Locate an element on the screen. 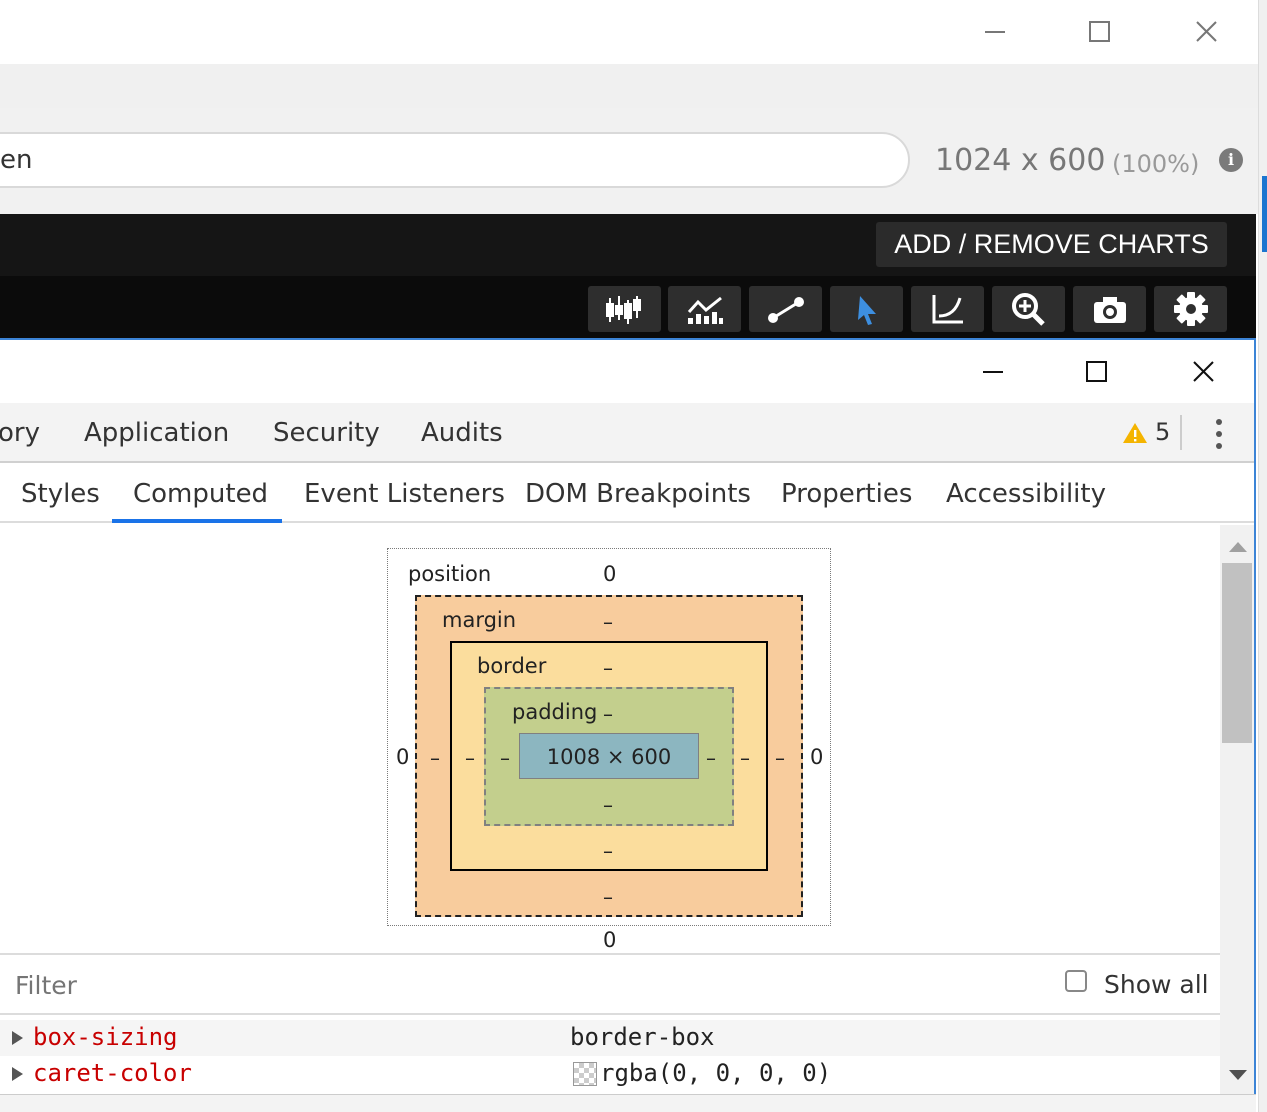 The width and height of the screenshot is (1267, 1112). drawing-line-button is located at coordinates (785, 309).